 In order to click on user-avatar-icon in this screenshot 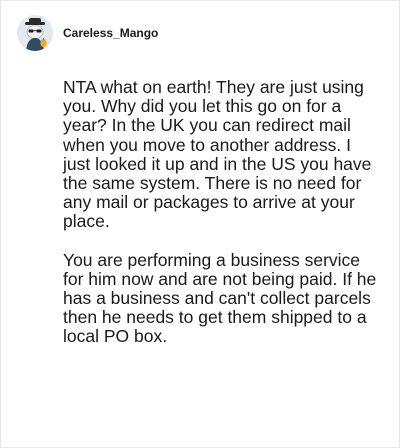, I will do `click(35, 33)`.